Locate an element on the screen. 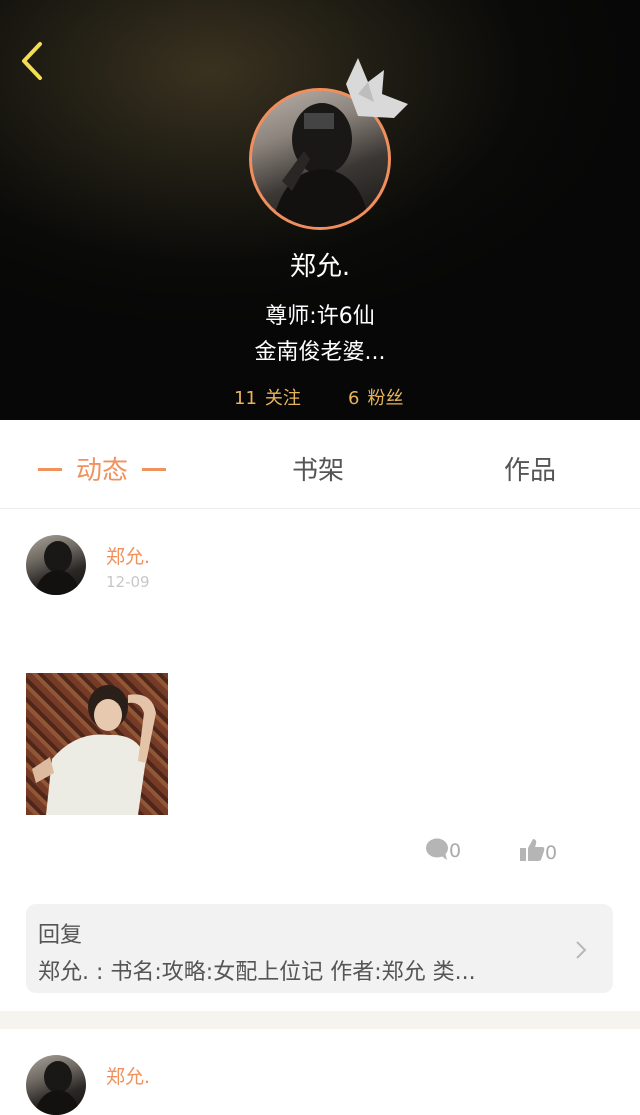 Image resolution: width=640 pixels, height=1115 pixels. comment-button: 0 is located at coordinates (443, 850).